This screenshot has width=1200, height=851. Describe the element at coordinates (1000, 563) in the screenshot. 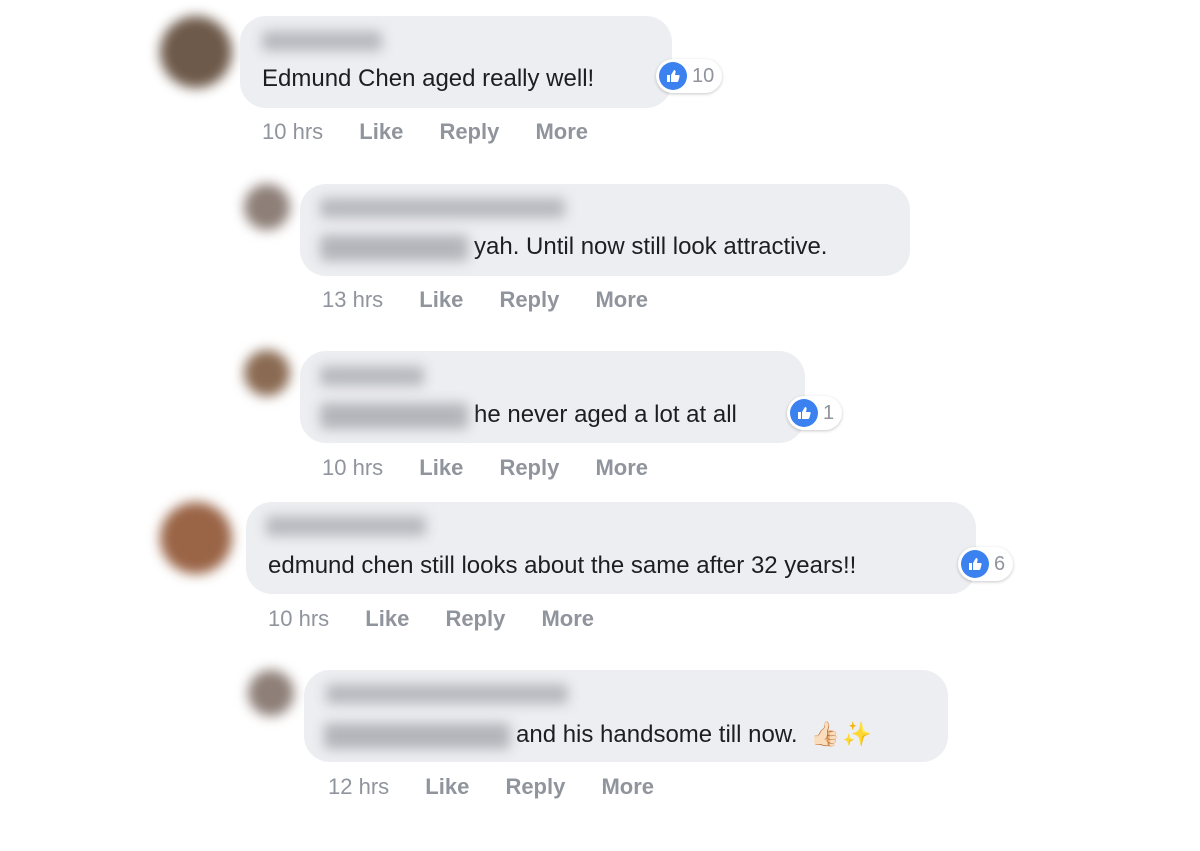

I see `reaction-count: 6` at that location.